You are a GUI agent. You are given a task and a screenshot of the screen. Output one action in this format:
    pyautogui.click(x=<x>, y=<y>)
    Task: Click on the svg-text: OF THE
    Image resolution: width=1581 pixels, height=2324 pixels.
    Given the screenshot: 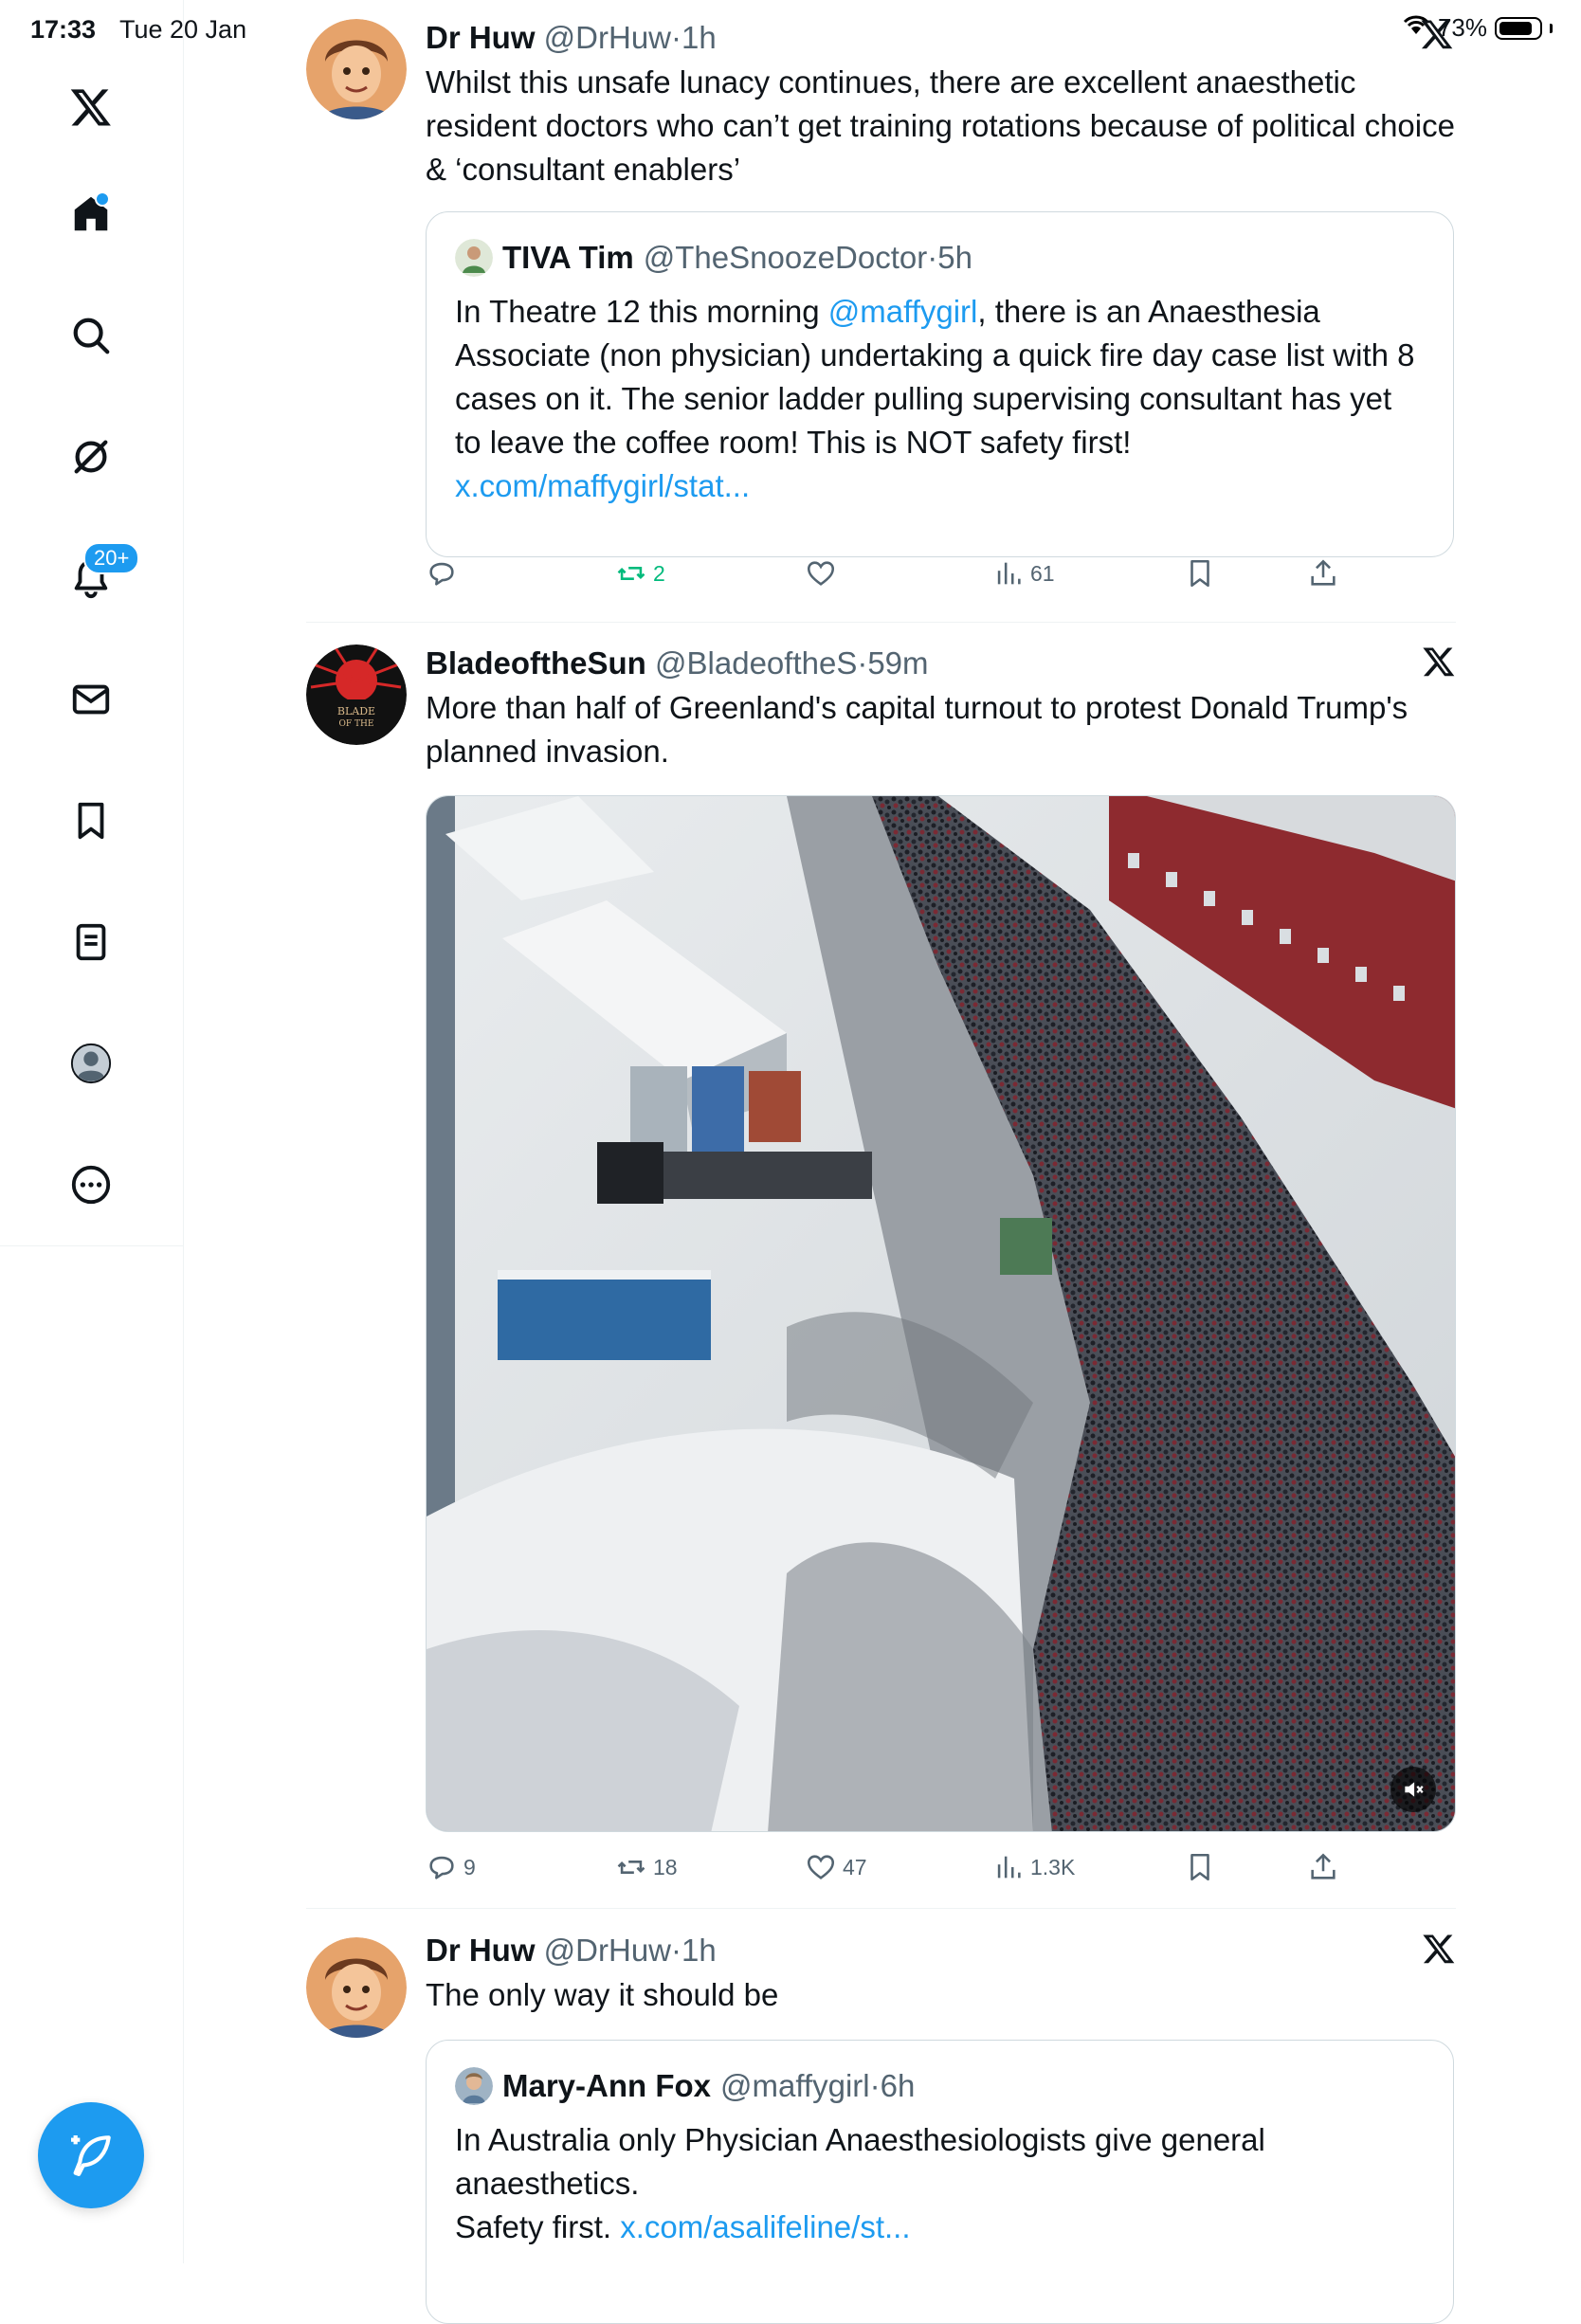 What is the action you would take?
    pyautogui.click(x=356, y=724)
    